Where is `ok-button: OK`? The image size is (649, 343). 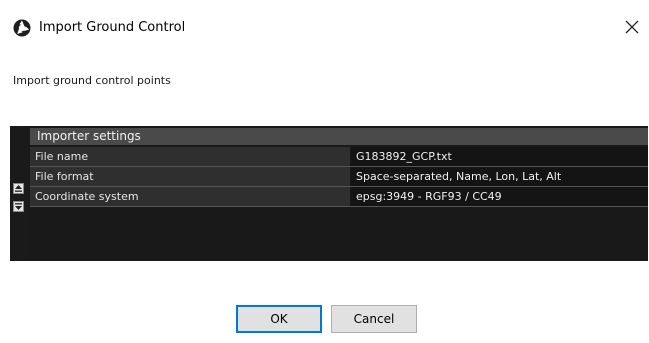
ok-button: OK is located at coordinates (279, 319).